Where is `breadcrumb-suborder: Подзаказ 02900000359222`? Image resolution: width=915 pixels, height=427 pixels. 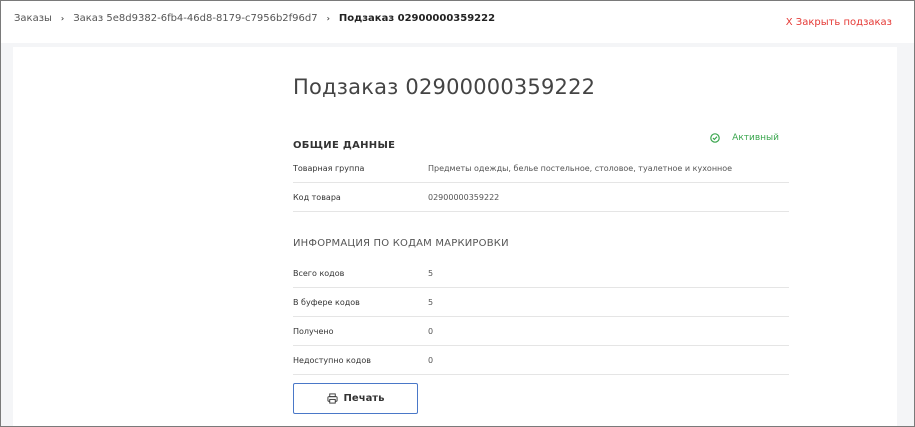 breadcrumb-suborder: Подзаказ 02900000359222 is located at coordinates (417, 18).